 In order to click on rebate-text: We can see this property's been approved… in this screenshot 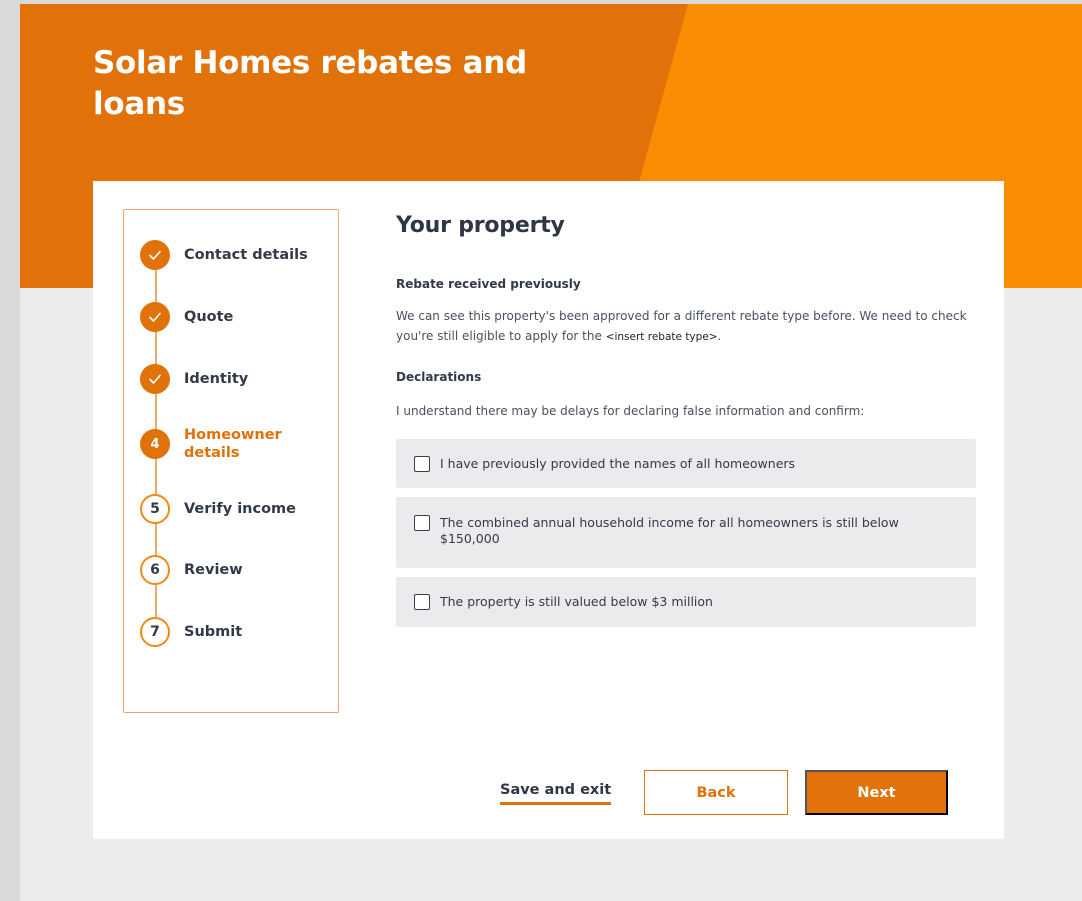, I will do `click(686, 326)`.